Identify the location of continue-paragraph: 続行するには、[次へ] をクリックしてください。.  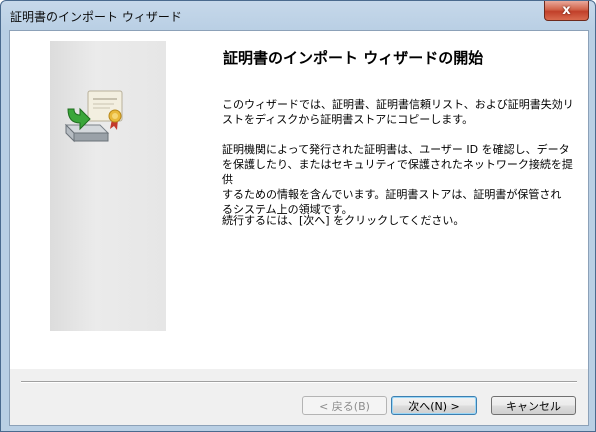
(343, 220).